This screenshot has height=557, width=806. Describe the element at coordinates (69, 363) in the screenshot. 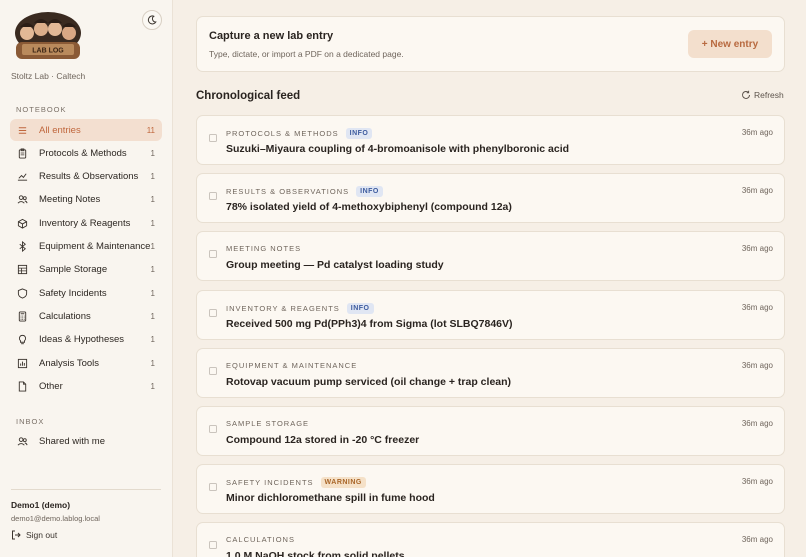

I see `sidebar-item-label: Analysis Tools` at that location.